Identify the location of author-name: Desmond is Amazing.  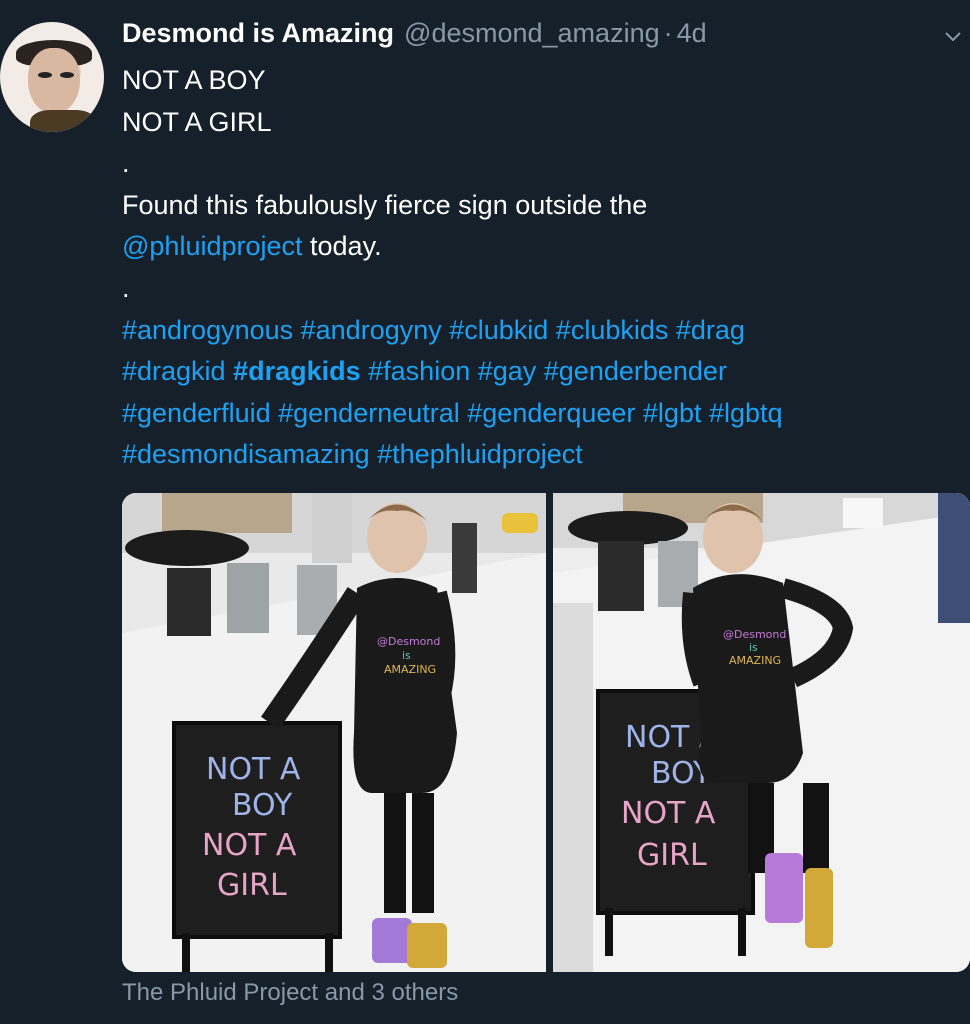
(258, 33).